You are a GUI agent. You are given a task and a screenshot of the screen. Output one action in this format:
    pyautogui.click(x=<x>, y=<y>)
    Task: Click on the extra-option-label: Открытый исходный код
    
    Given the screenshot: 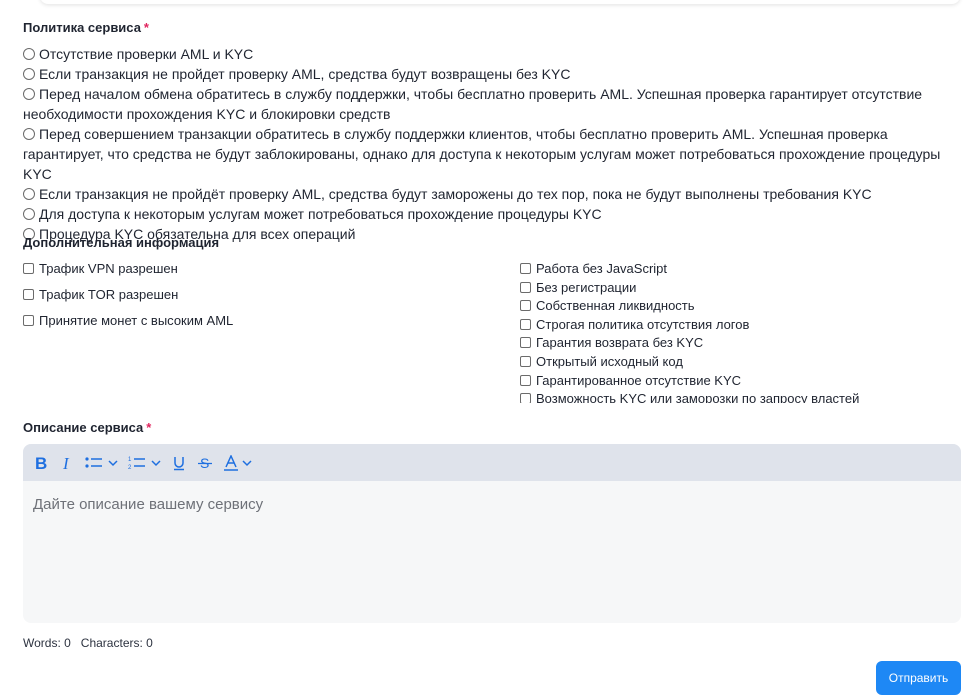 What is the action you would take?
    pyautogui.click(x=609, y=361)
    